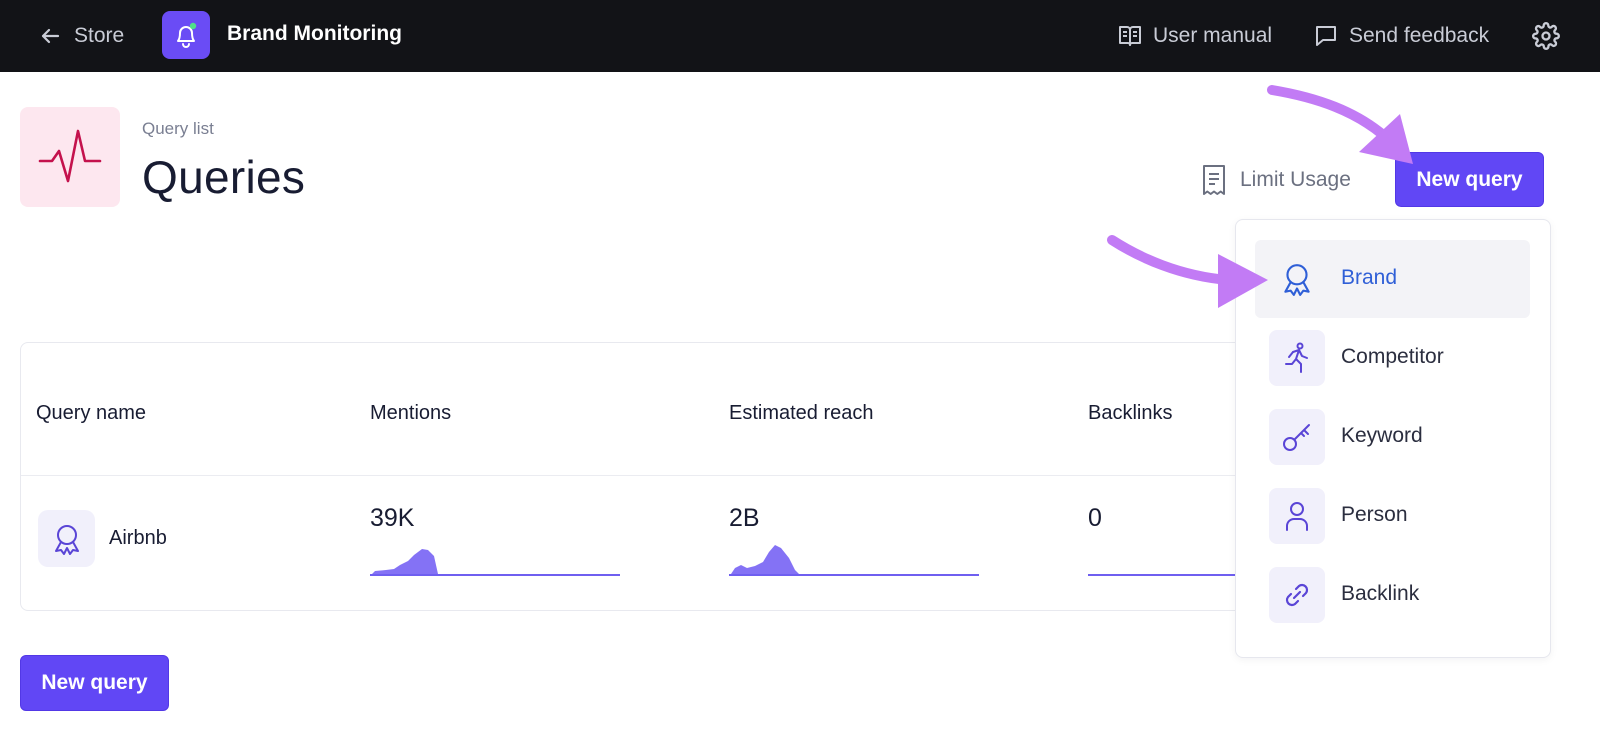 The height and width of the screenshot is (756, 1600). Describe the element at coordinates (1369, 277) in the screenshot. I see `dropdown-item-label: Brand` at that location.